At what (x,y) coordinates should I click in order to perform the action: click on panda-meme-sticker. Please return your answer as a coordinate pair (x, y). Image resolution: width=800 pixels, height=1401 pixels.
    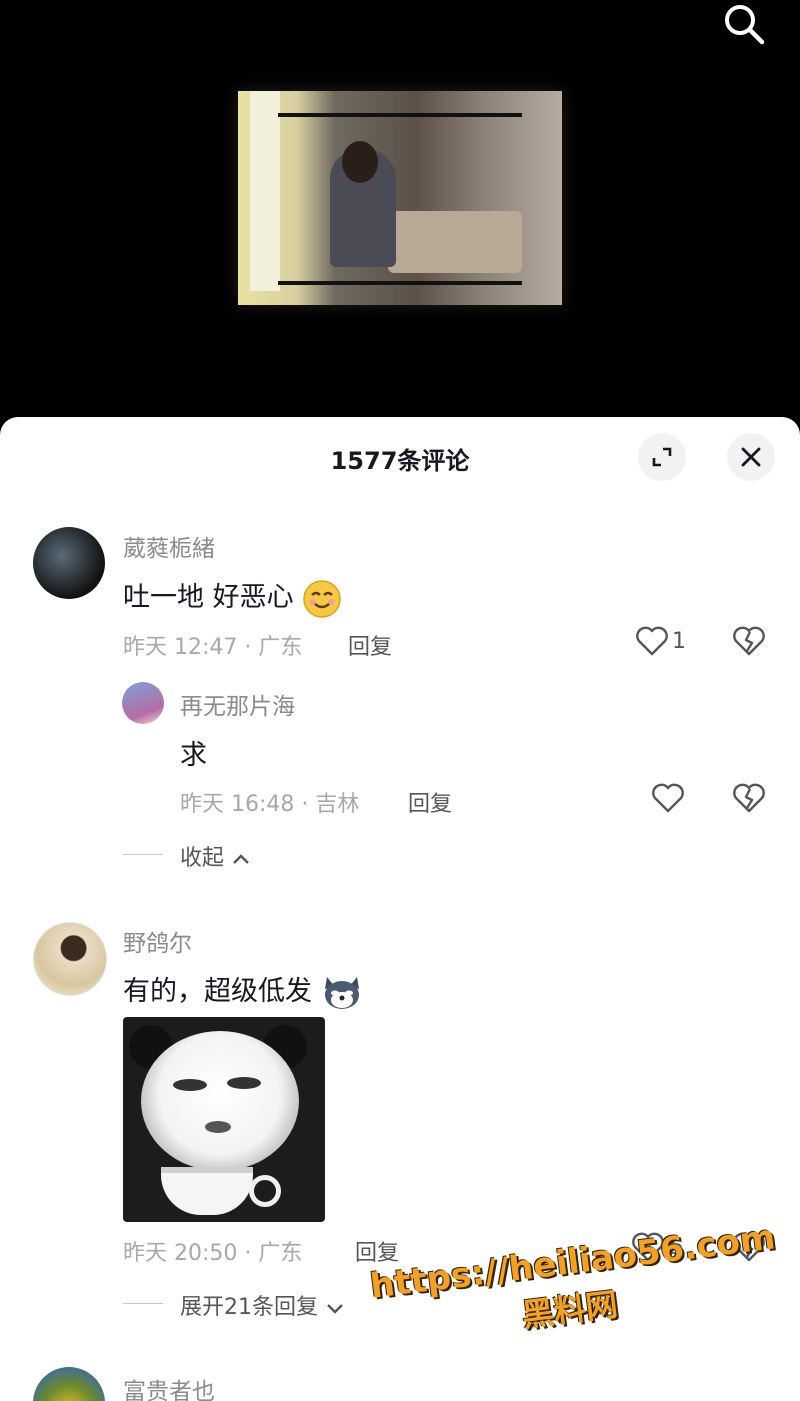
    Looking at the image, I should click on (224, 1119).